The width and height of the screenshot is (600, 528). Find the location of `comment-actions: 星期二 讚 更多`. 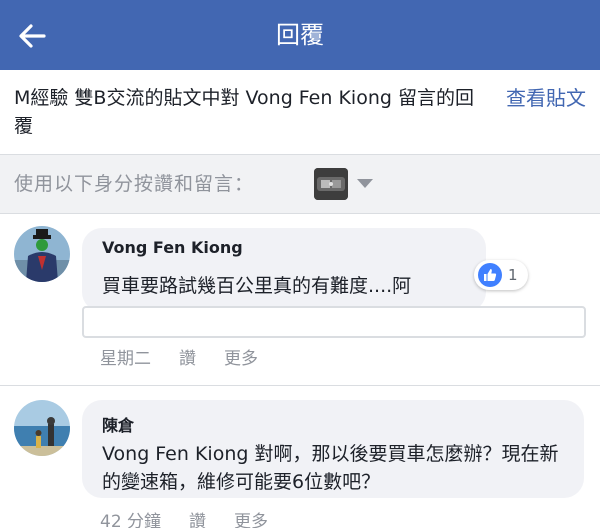

comment-actions: 星期二 讚 更多 is located at coordinates (179, 356).